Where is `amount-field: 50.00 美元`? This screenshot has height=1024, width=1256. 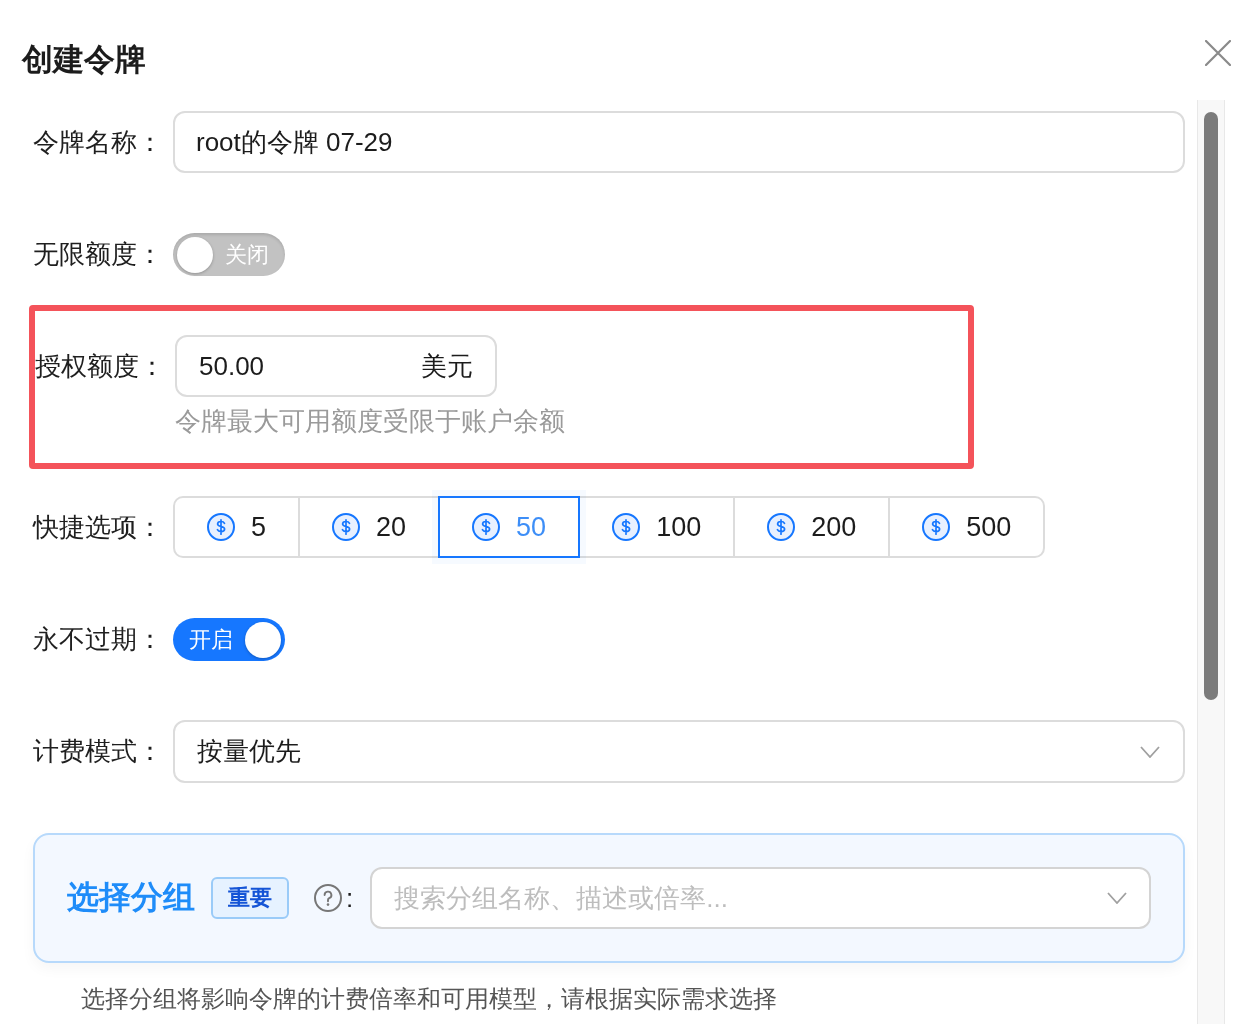 amount-field: 50.00 美元 is located at coordinates (336, 366).